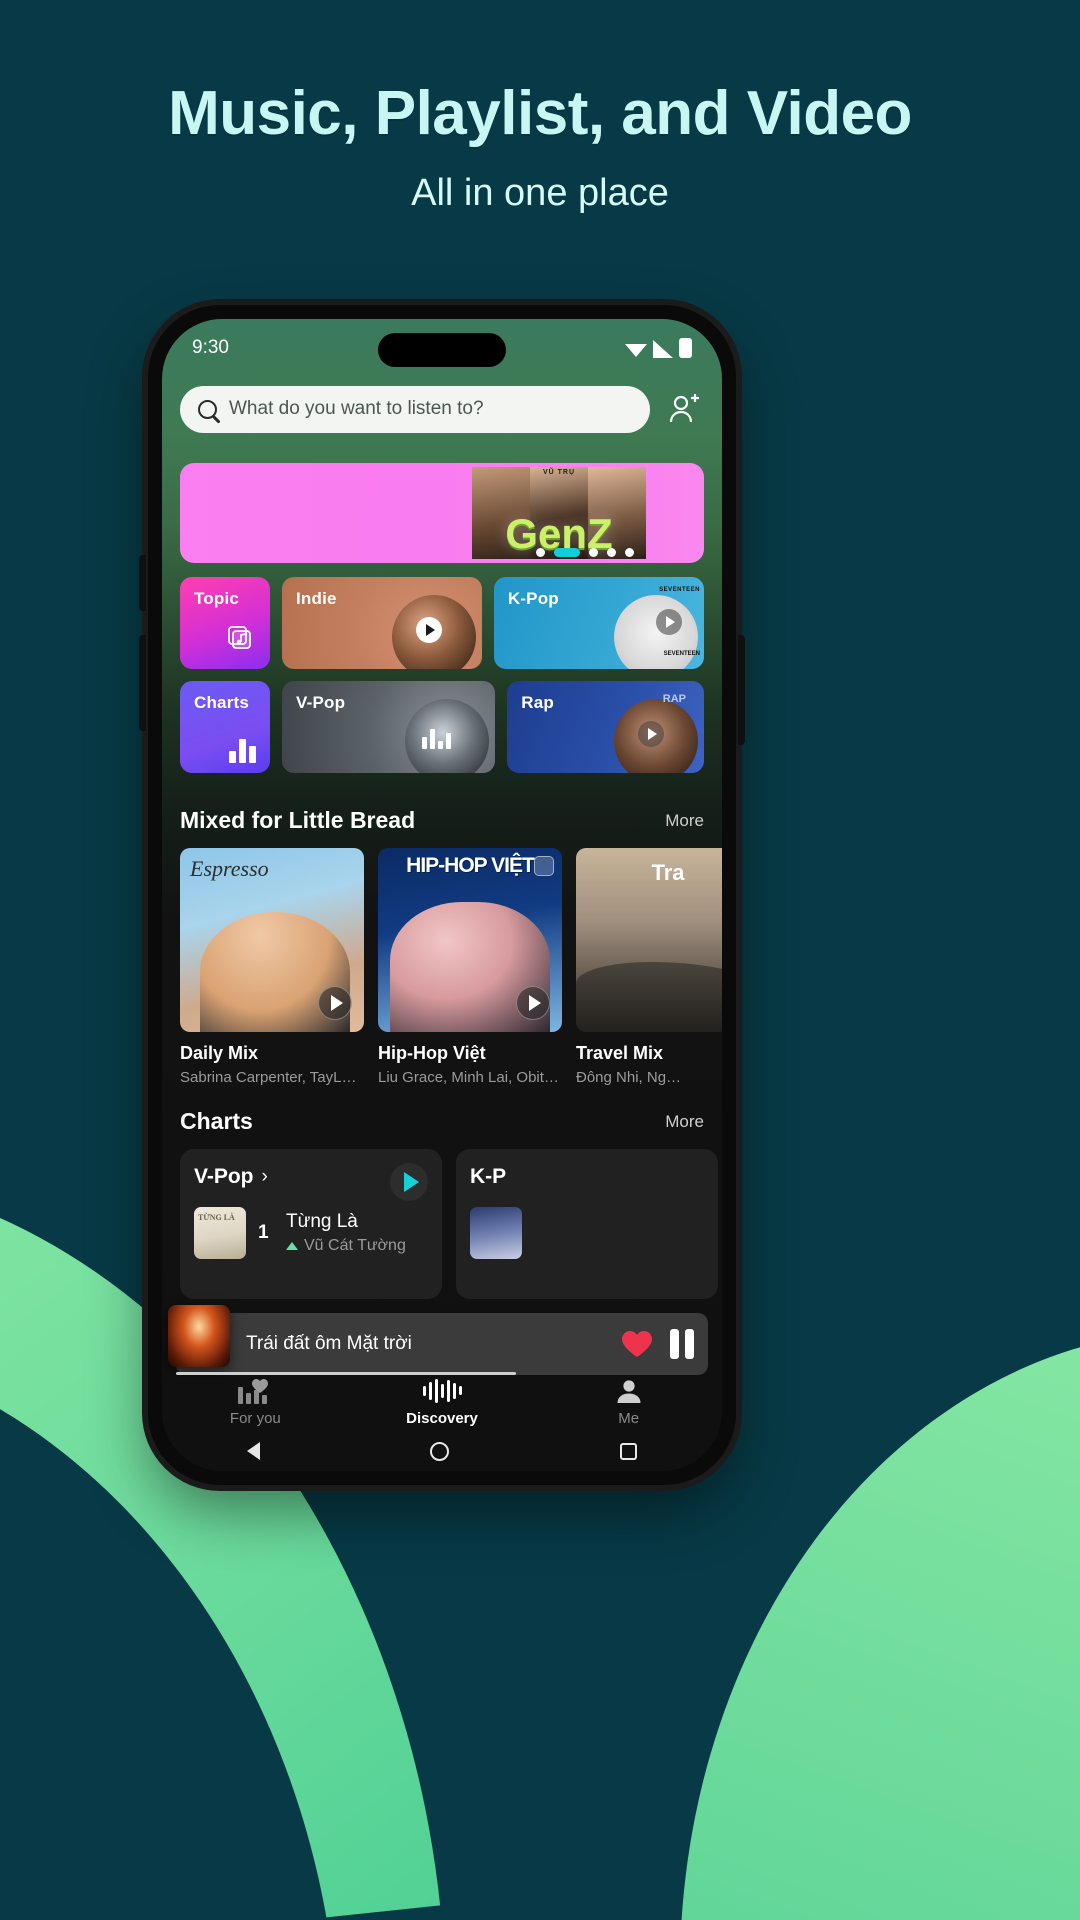  I want to click on chart-heart-icon, so click(255, 1391).